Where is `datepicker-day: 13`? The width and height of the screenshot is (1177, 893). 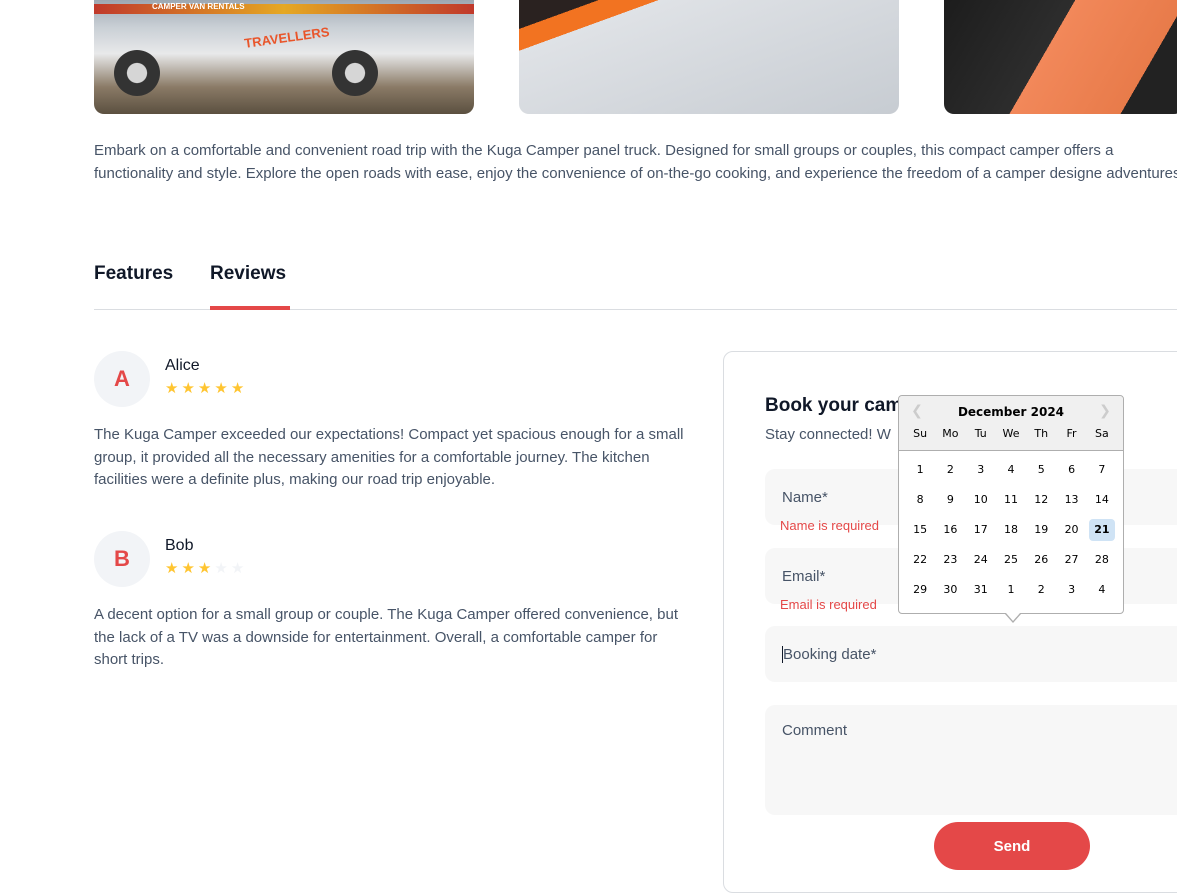
datepicker-day: 13 is located at coordinates (1071, 500).